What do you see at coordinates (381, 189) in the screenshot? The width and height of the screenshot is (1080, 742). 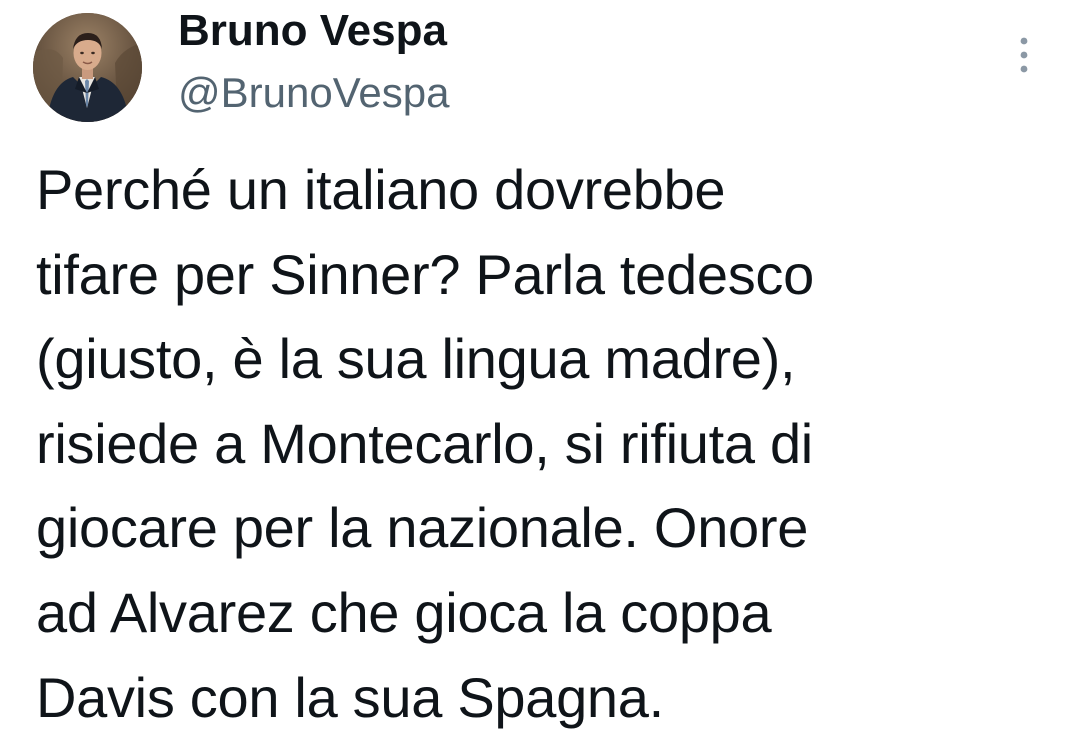 I see `tweet-text-line: Perché un italiano dovrebbe` at bounding box center [381, 189].